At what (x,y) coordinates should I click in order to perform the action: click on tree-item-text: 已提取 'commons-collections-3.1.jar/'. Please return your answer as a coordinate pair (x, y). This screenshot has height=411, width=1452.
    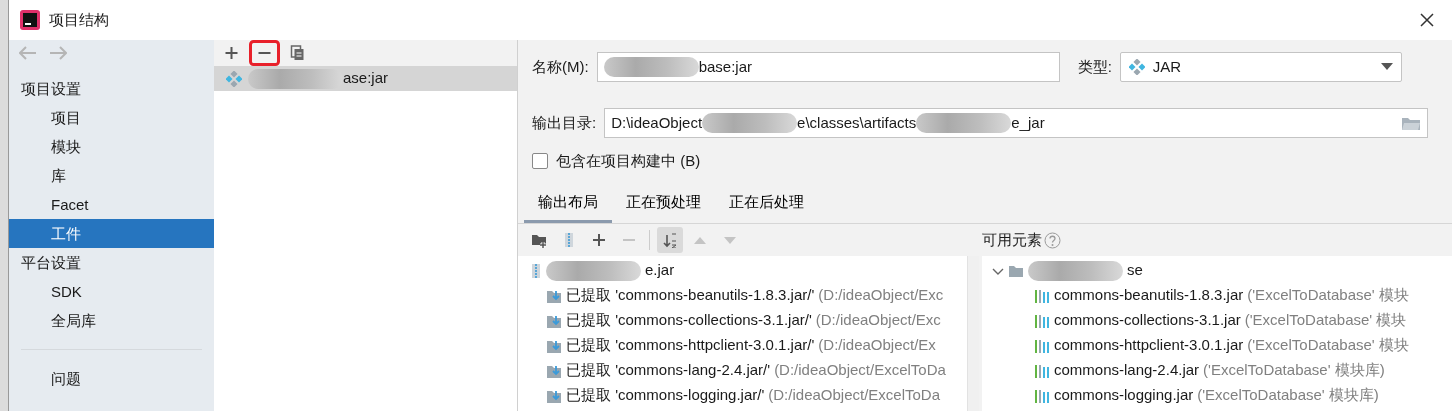
    Looking at the image, I should click on (689, 320).